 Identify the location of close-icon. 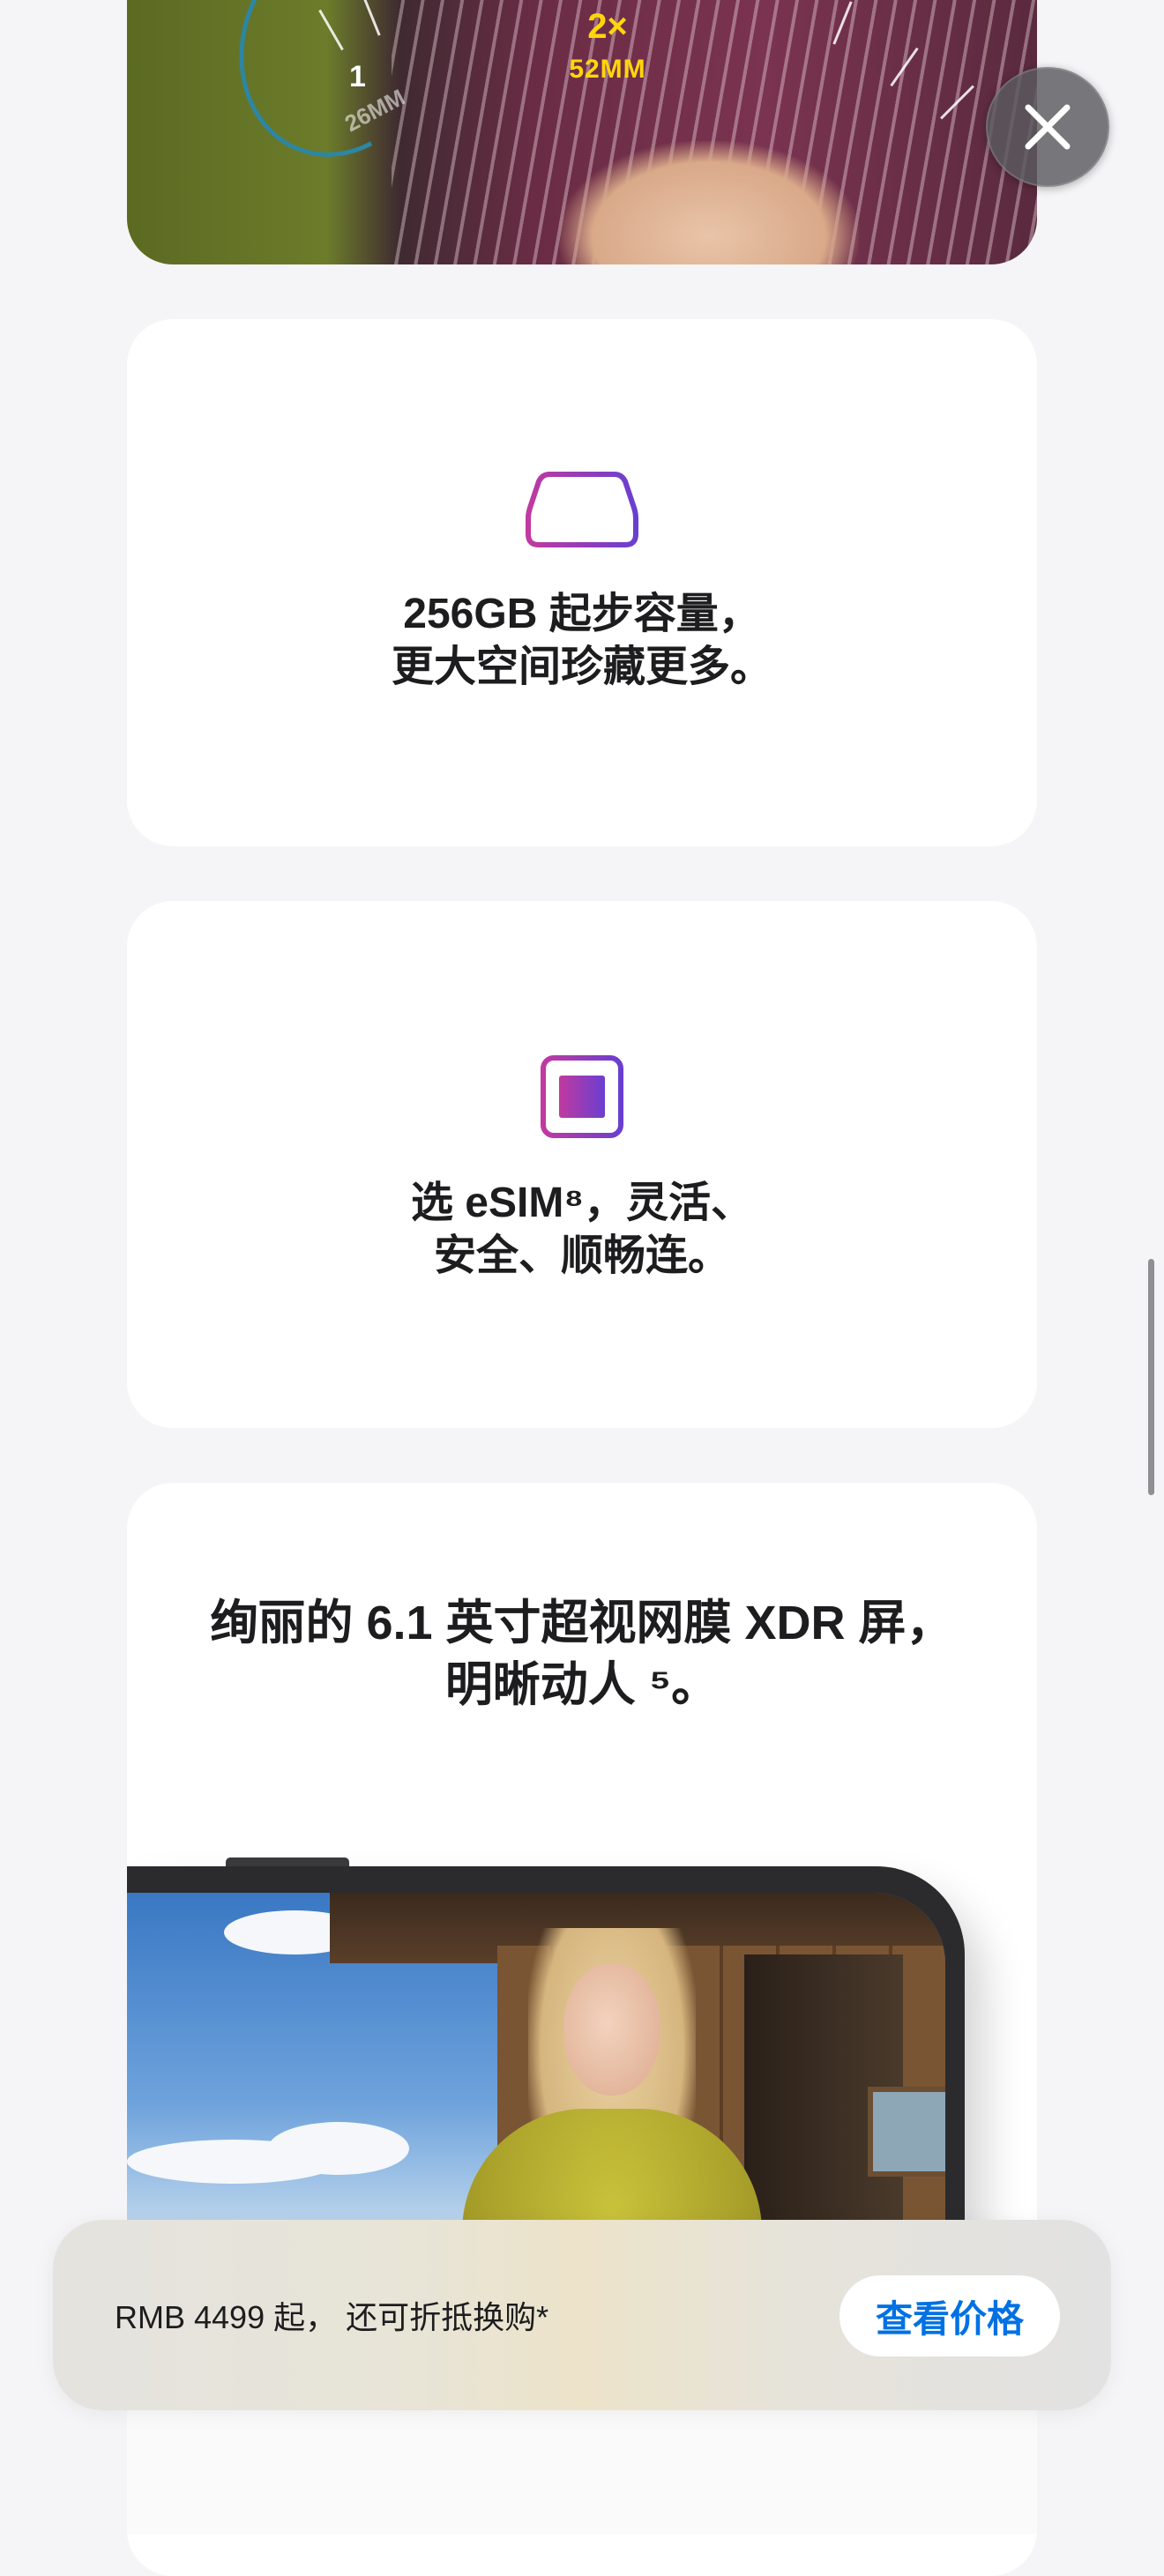
(1048, 127).